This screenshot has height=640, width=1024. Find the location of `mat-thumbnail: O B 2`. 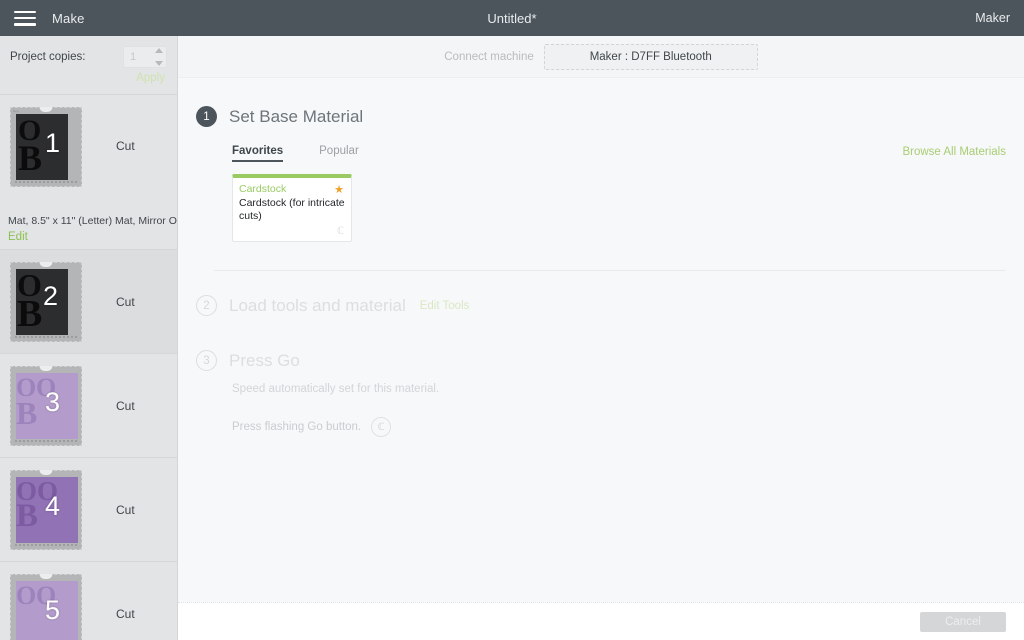

mat-thumbnail: O B 2 is located at coordinates (46, 301).